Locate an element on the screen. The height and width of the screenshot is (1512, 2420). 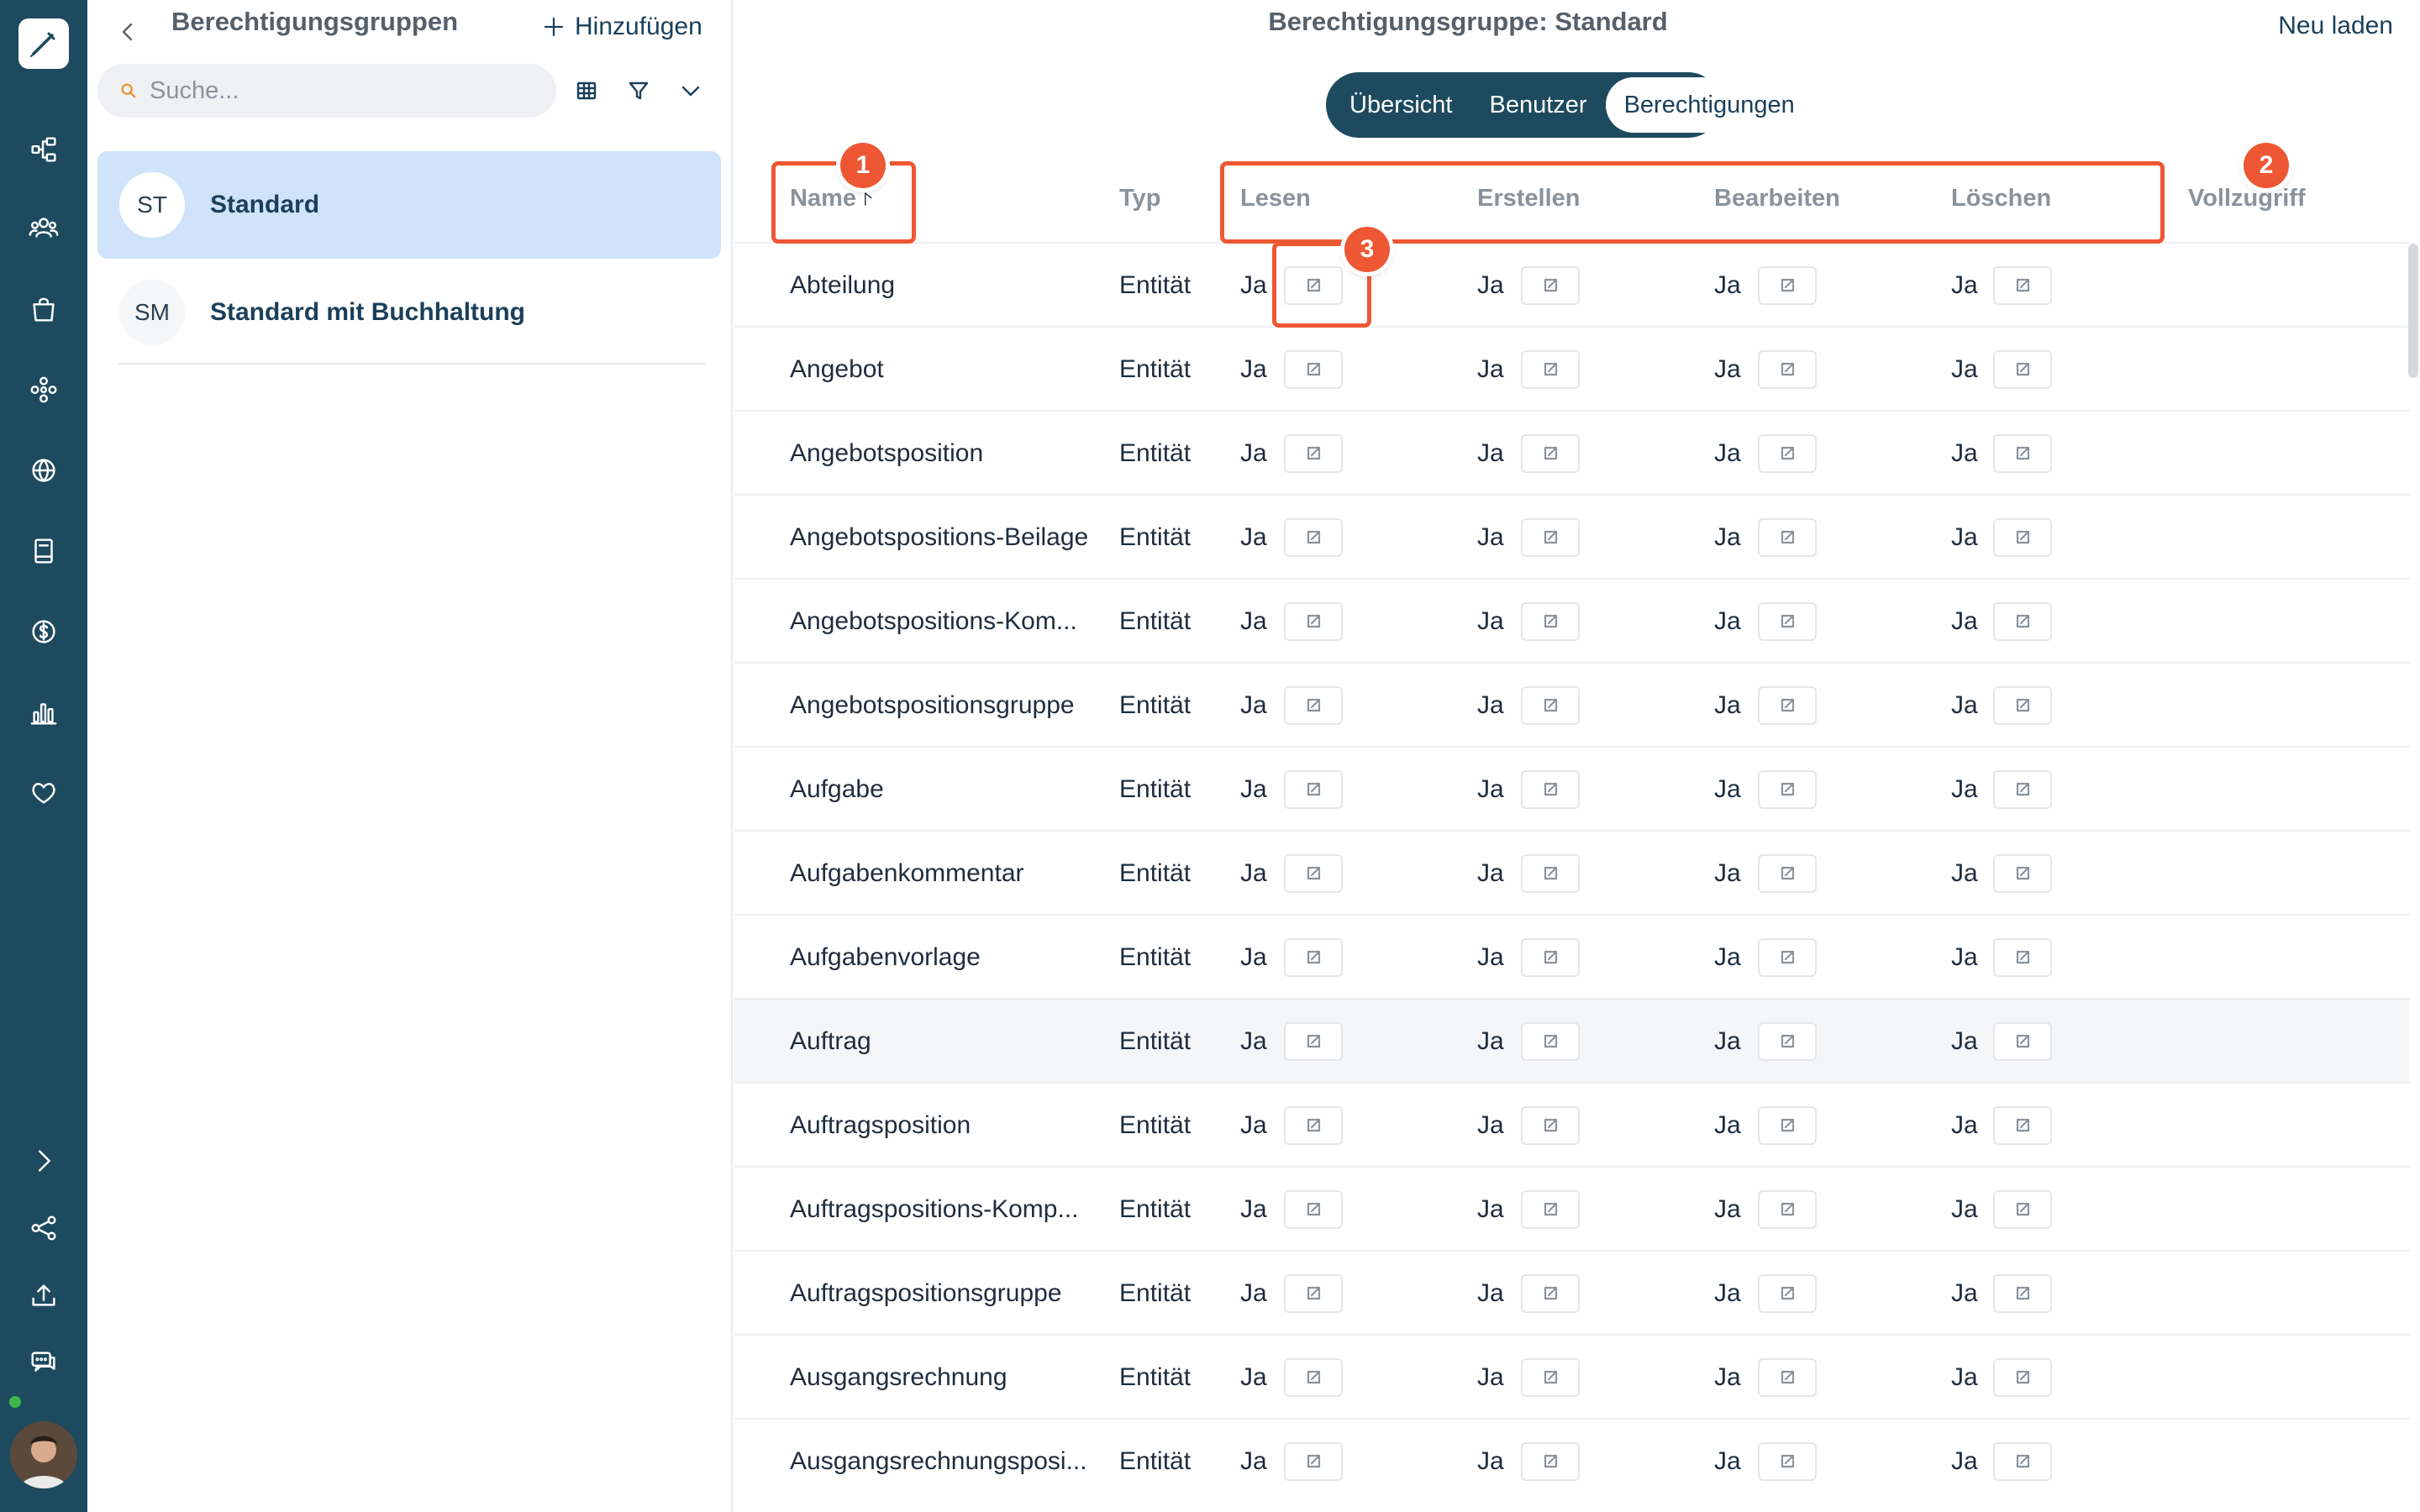
chart-icon is located at coordinates (43, 712).